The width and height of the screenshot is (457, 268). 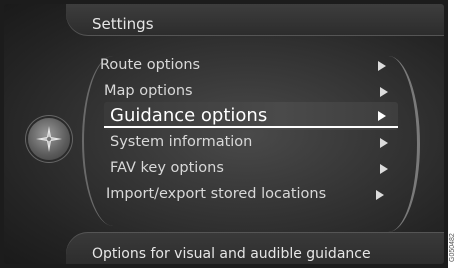 I want to click on menu-item-system-information: System information, so click(x=255, y=142).